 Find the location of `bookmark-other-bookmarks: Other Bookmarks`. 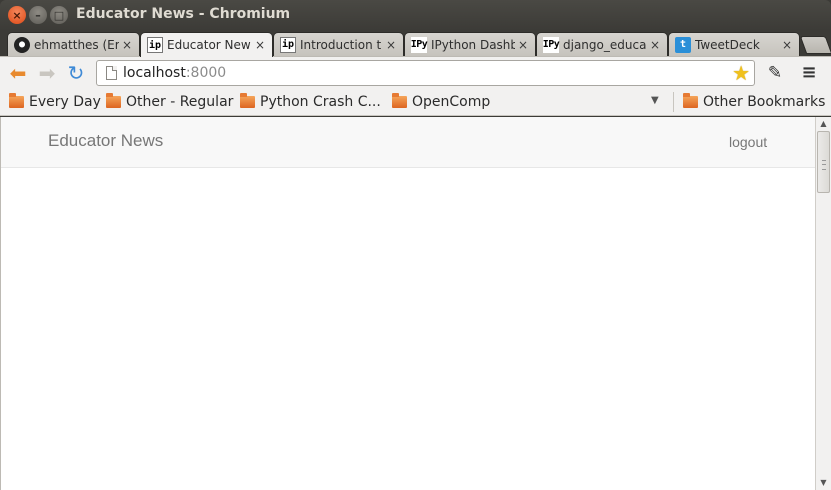

bookmark-other-bookmarks: Other Bookmarks is located at coordinates (754, 102).